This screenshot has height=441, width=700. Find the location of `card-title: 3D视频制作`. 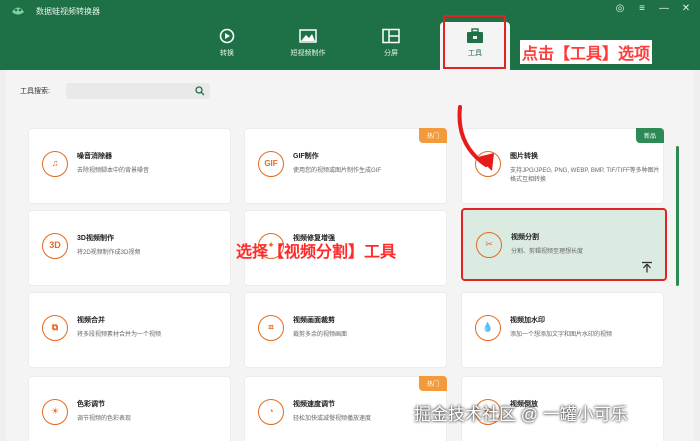

card-title: 3D视频制作 is located at coordinates (95, 238).